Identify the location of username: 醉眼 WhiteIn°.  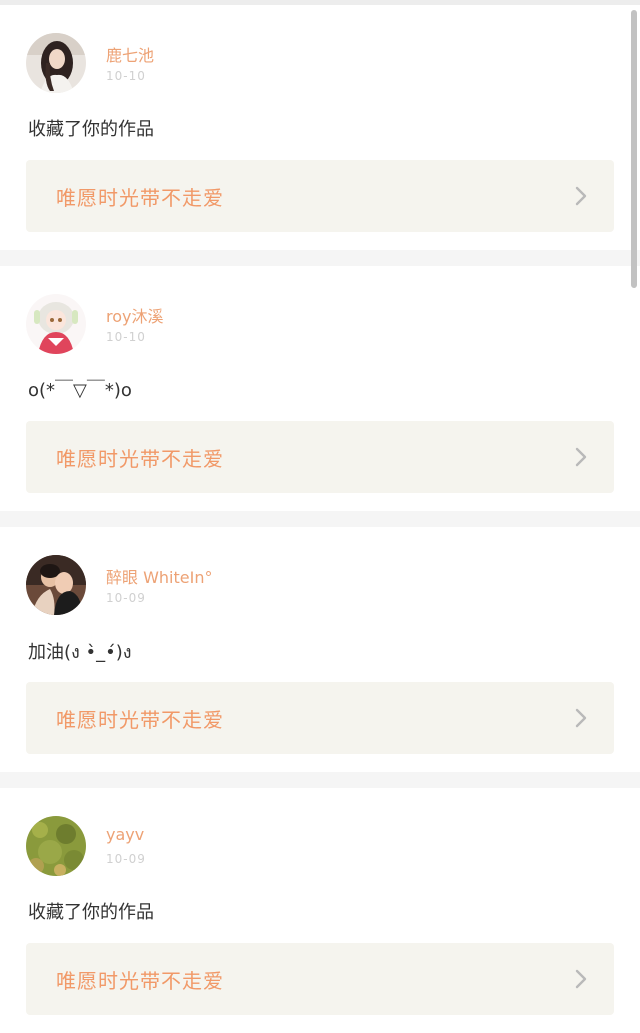
(159, 576).